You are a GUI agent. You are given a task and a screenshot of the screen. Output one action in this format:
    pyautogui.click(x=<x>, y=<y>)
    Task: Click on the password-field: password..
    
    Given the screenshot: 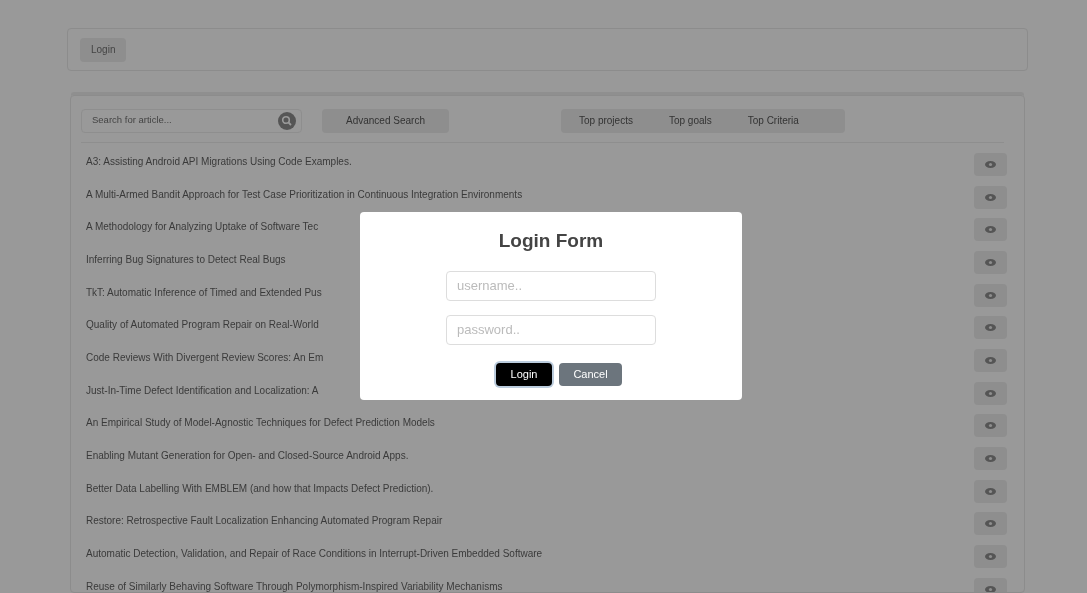 What is the action you would take?
    pyautogui.click(x=551, y=329)
    